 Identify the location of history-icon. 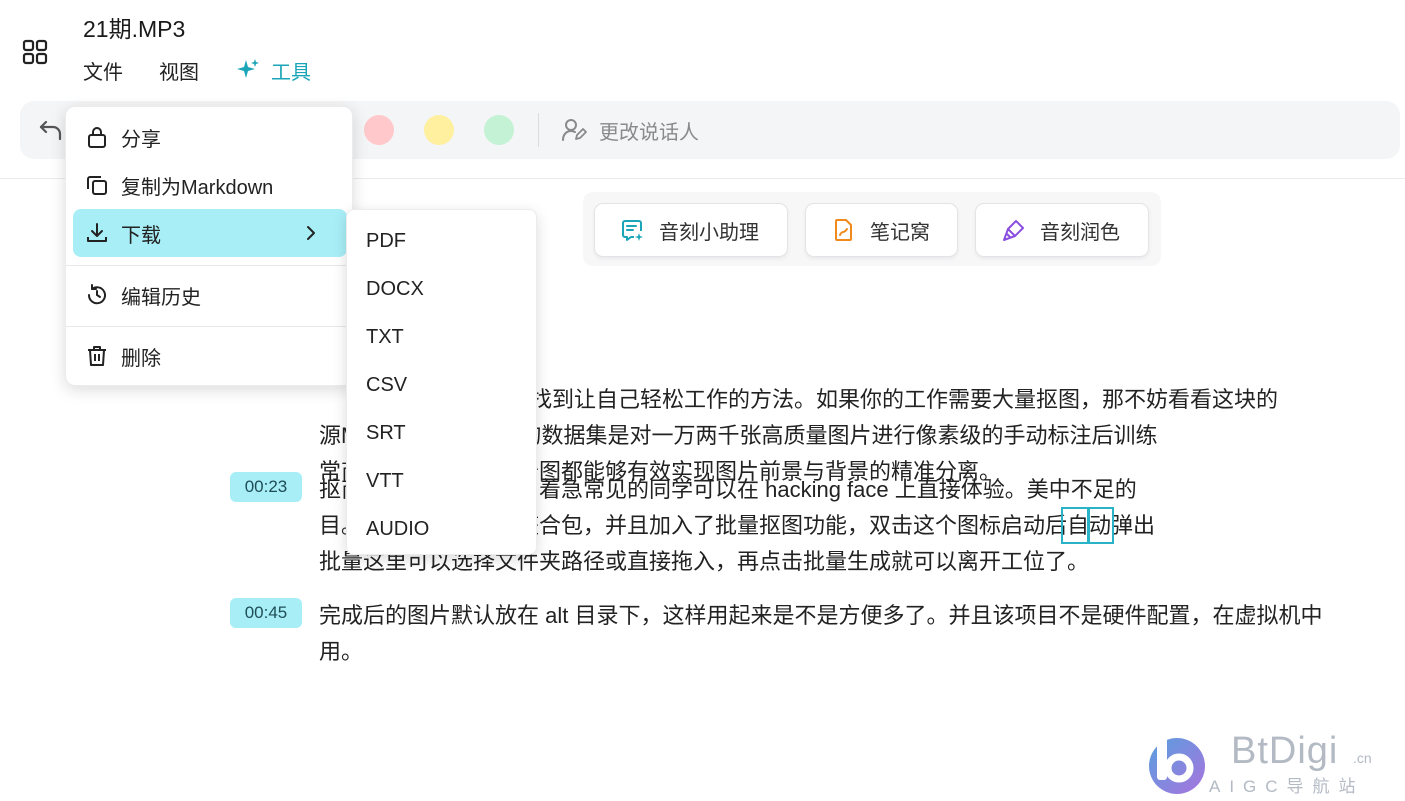
(96, 294).